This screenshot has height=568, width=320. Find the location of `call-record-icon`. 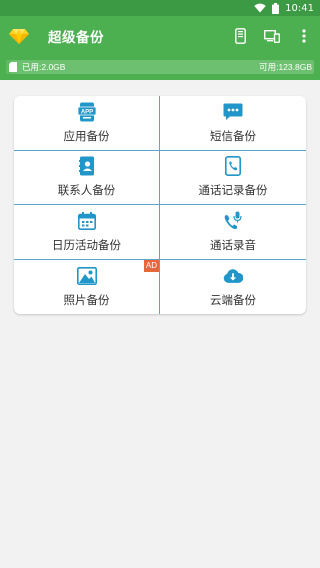

call-record-icon is located at coordinates (233, 221).